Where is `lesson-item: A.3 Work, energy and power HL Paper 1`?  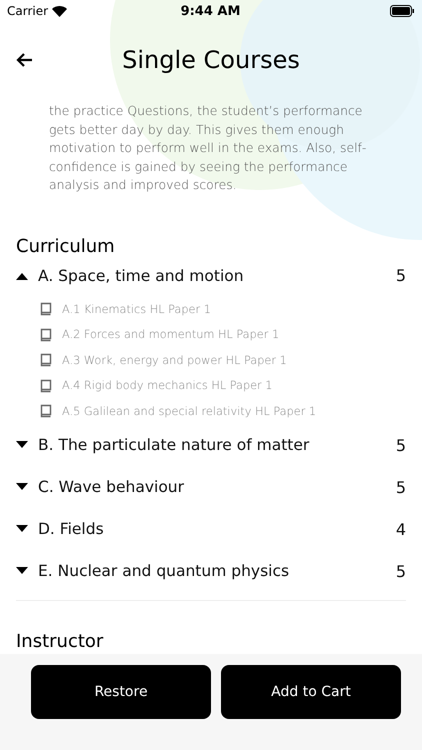 lesson-item: A.3 Work, energy and power HL Paper 1 is located at coordinates (211, 360).